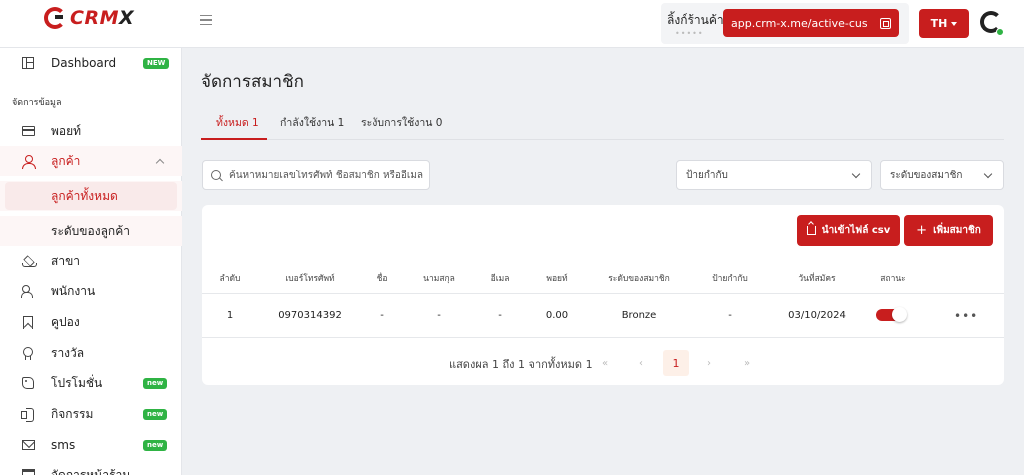 The width and height of the screenshot is (1024, 475). Describe the element at coordinates (816, 278) in the screenshot. I see `column-header: วันที่สมัคร` at that location.